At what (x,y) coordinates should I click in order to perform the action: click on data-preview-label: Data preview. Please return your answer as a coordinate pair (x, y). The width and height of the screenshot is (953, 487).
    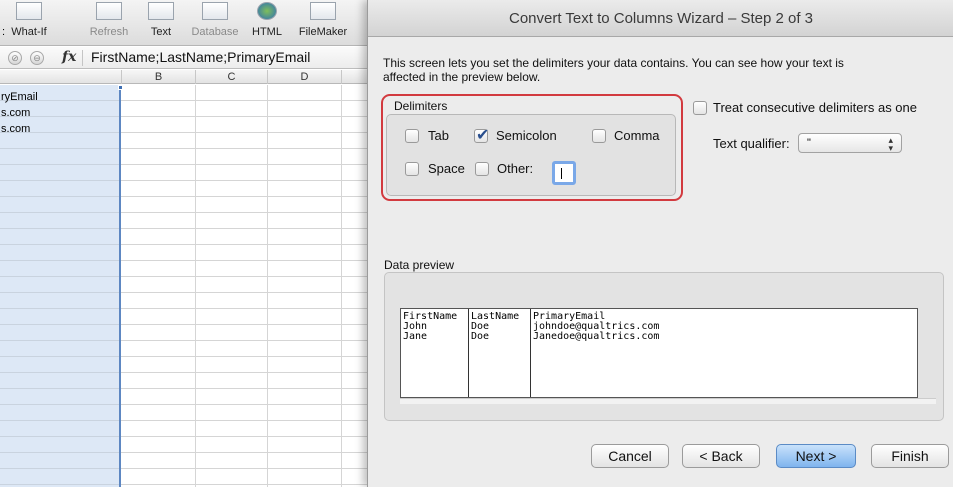
    Looking at the image, I should click on (419, 265).